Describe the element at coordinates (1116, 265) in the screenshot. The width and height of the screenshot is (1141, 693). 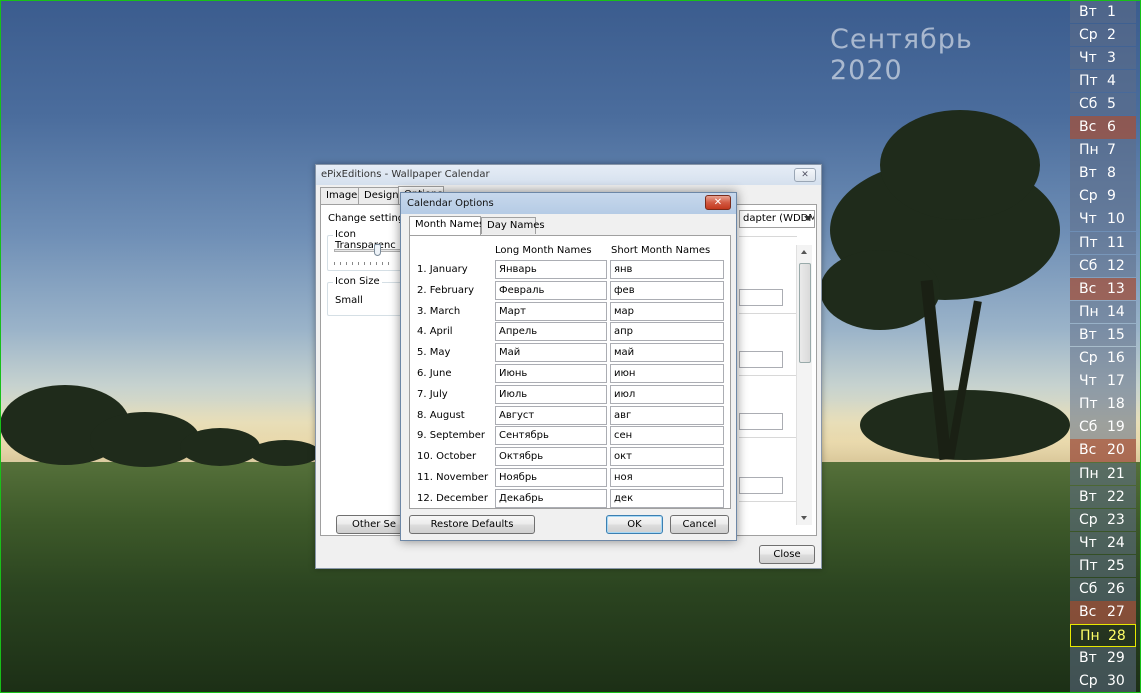
I see `day-number: 12` at that location.